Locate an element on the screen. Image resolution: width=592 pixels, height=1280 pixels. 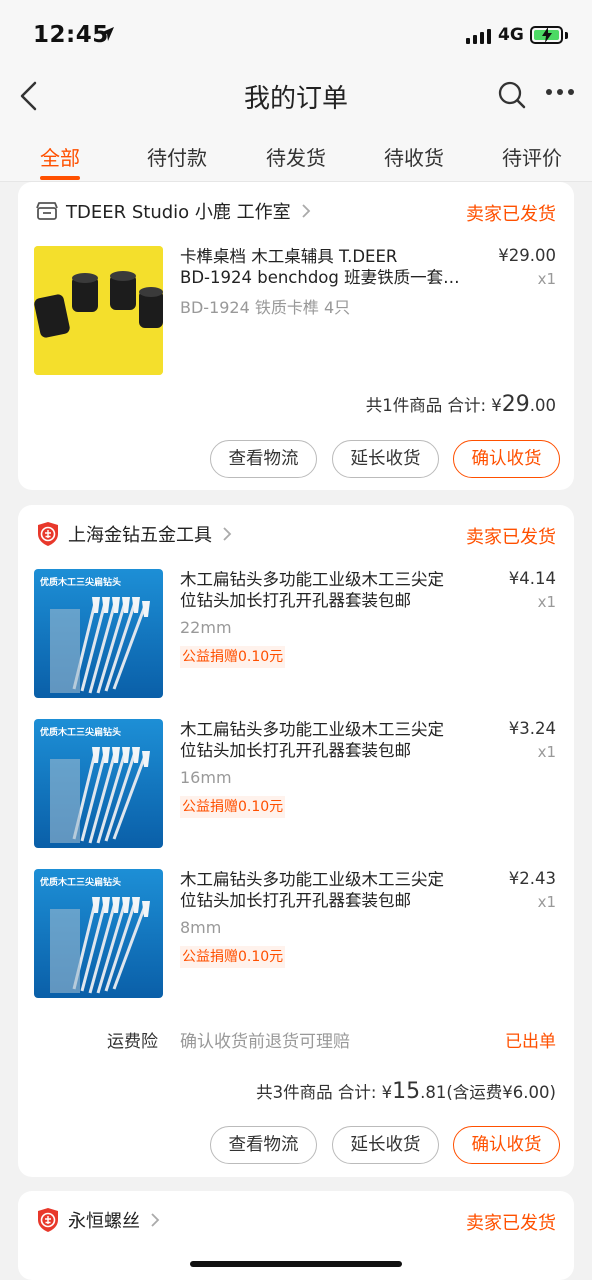
nav-bar: 我的订单 is located at coordinates (296, 95).